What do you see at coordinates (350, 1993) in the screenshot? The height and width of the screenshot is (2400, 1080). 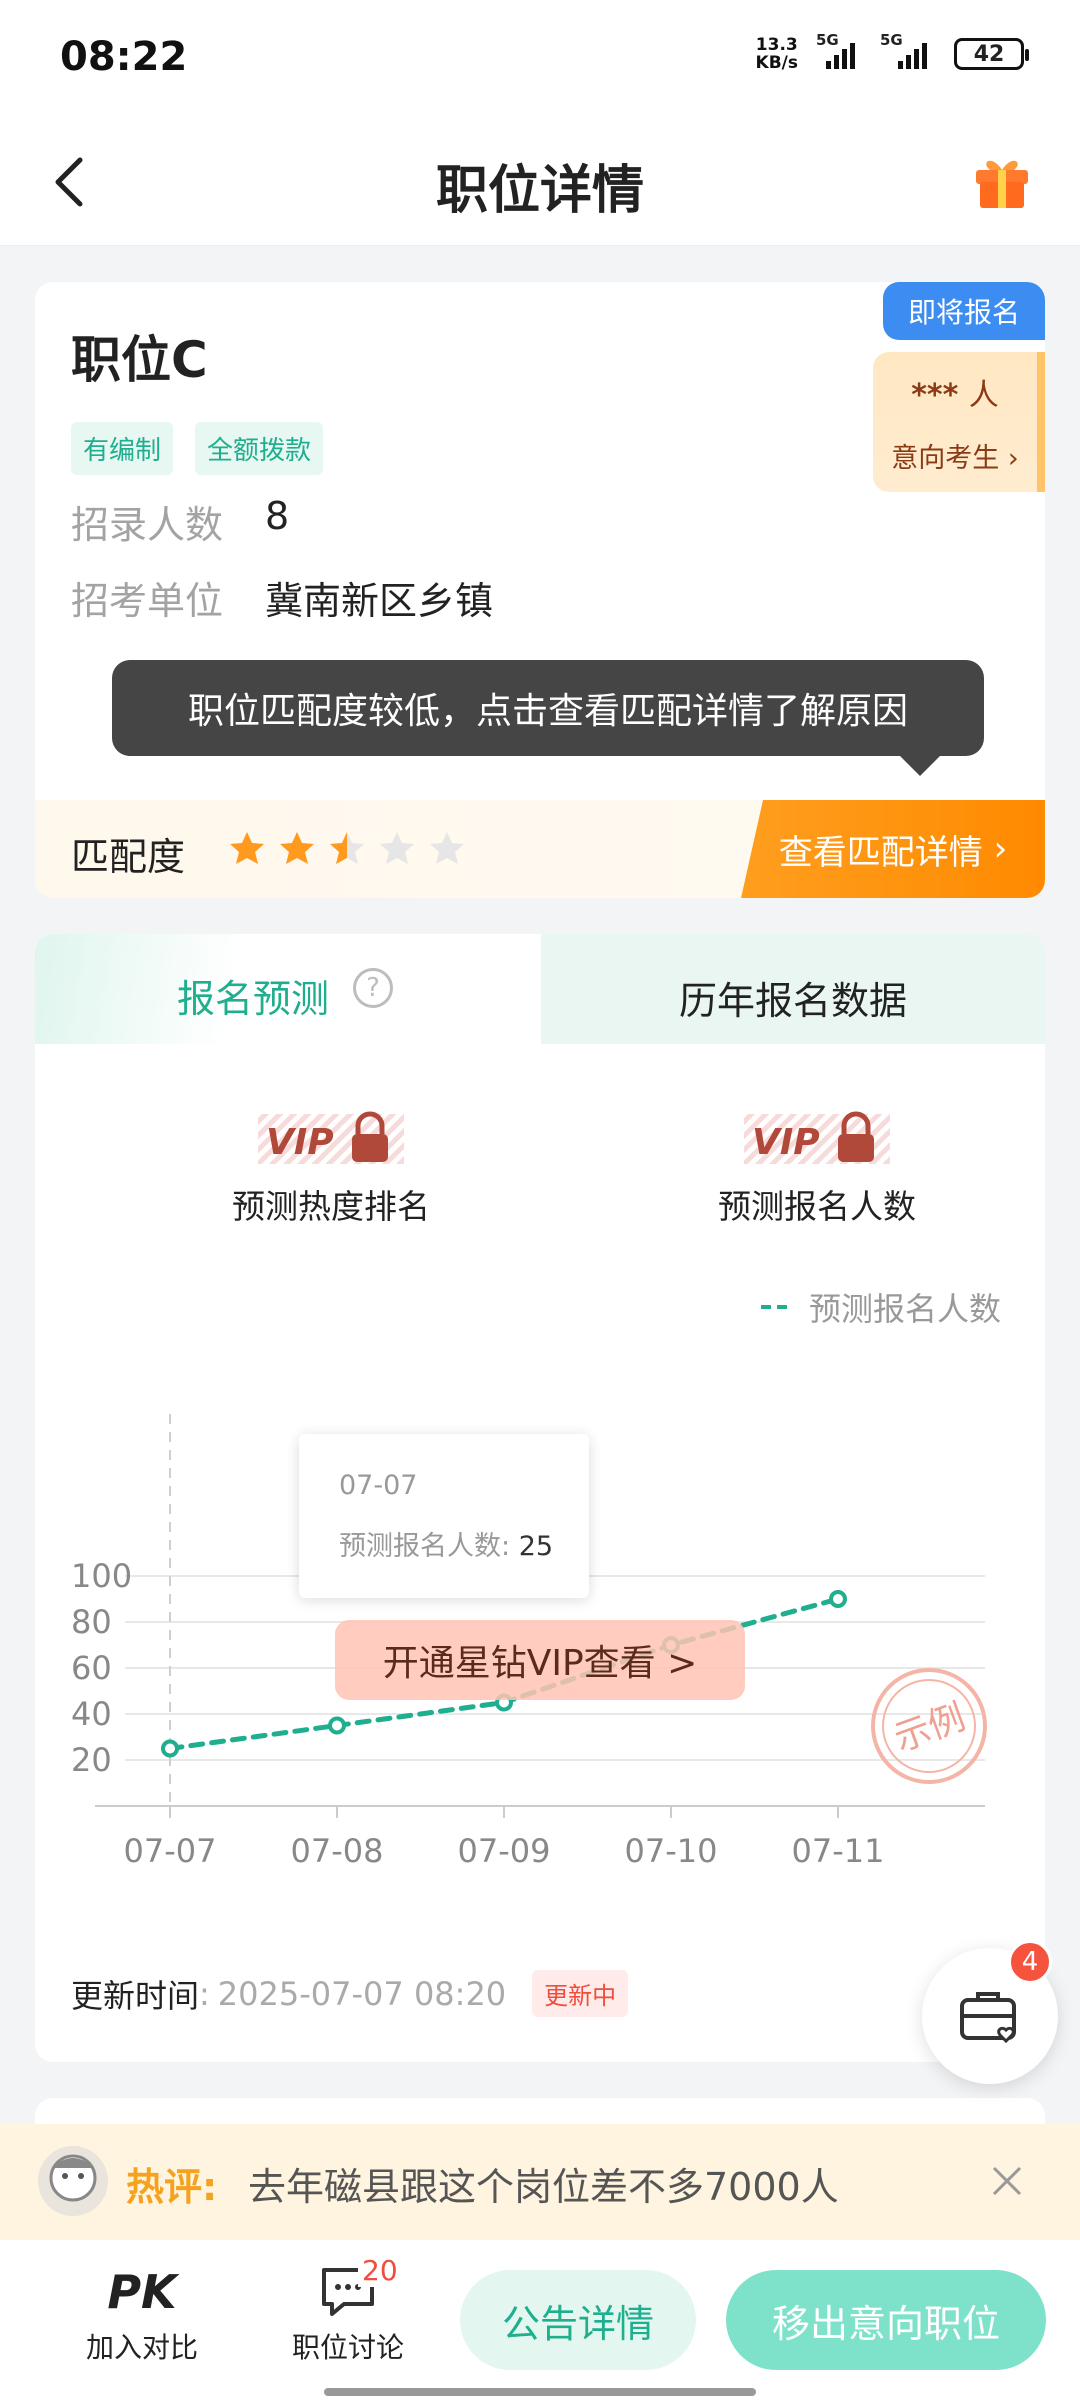 I see `update-row: 更新时间: 2025-07-07 08:20 更新中` at bounding box center [350, 1993].